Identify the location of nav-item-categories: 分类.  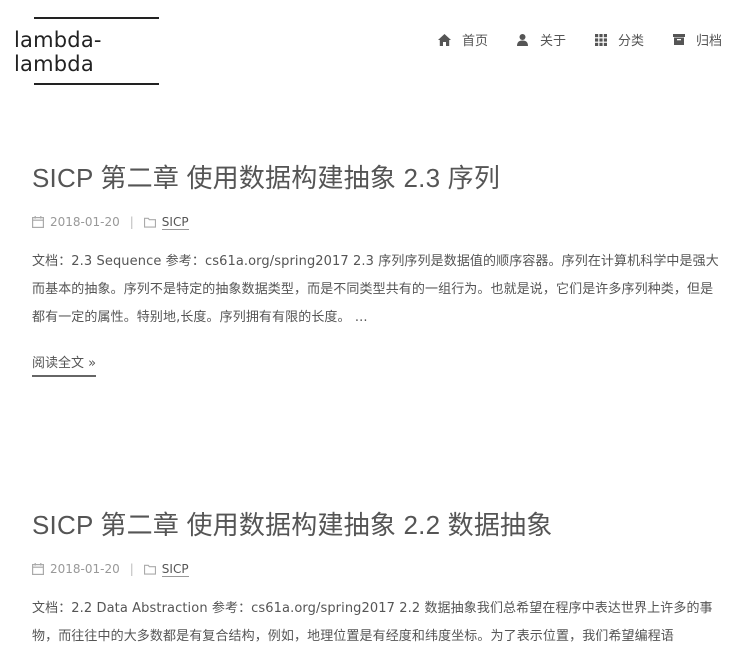
(619, 39).